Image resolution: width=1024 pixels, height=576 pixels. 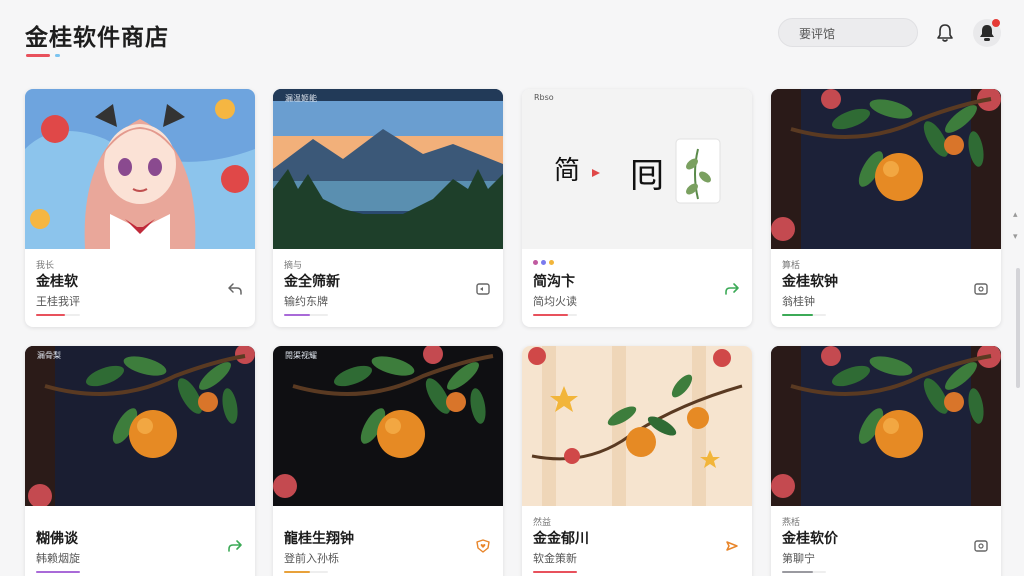 I want to click on title-underline-dot, so click(x=57, y=55).